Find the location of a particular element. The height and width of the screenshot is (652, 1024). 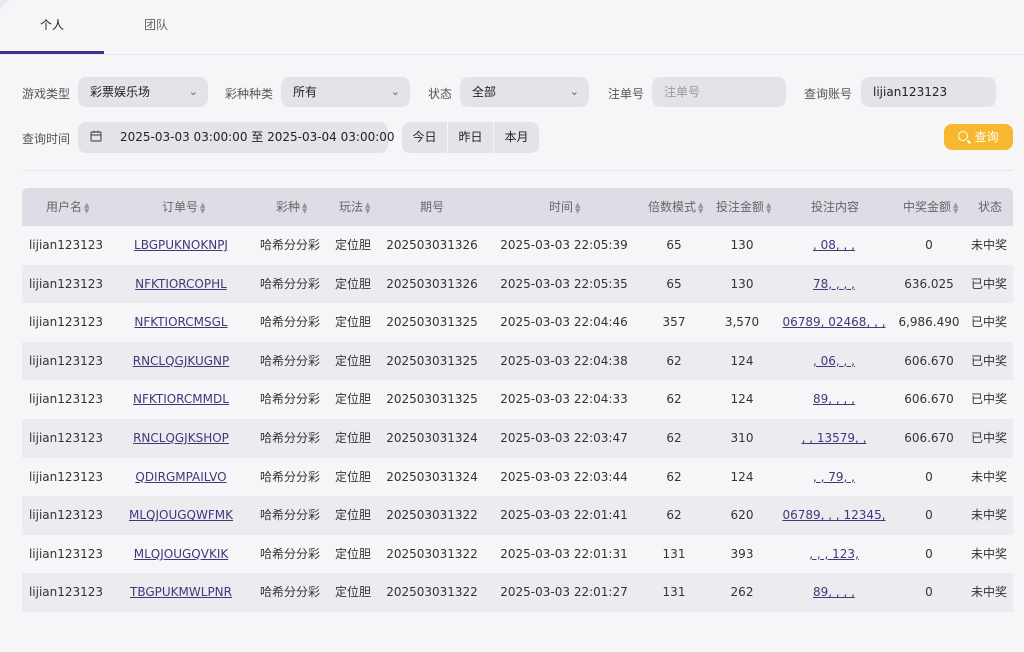

cell-order-no: RNCLQGJKUGNP is located at coordinates (181, 361).